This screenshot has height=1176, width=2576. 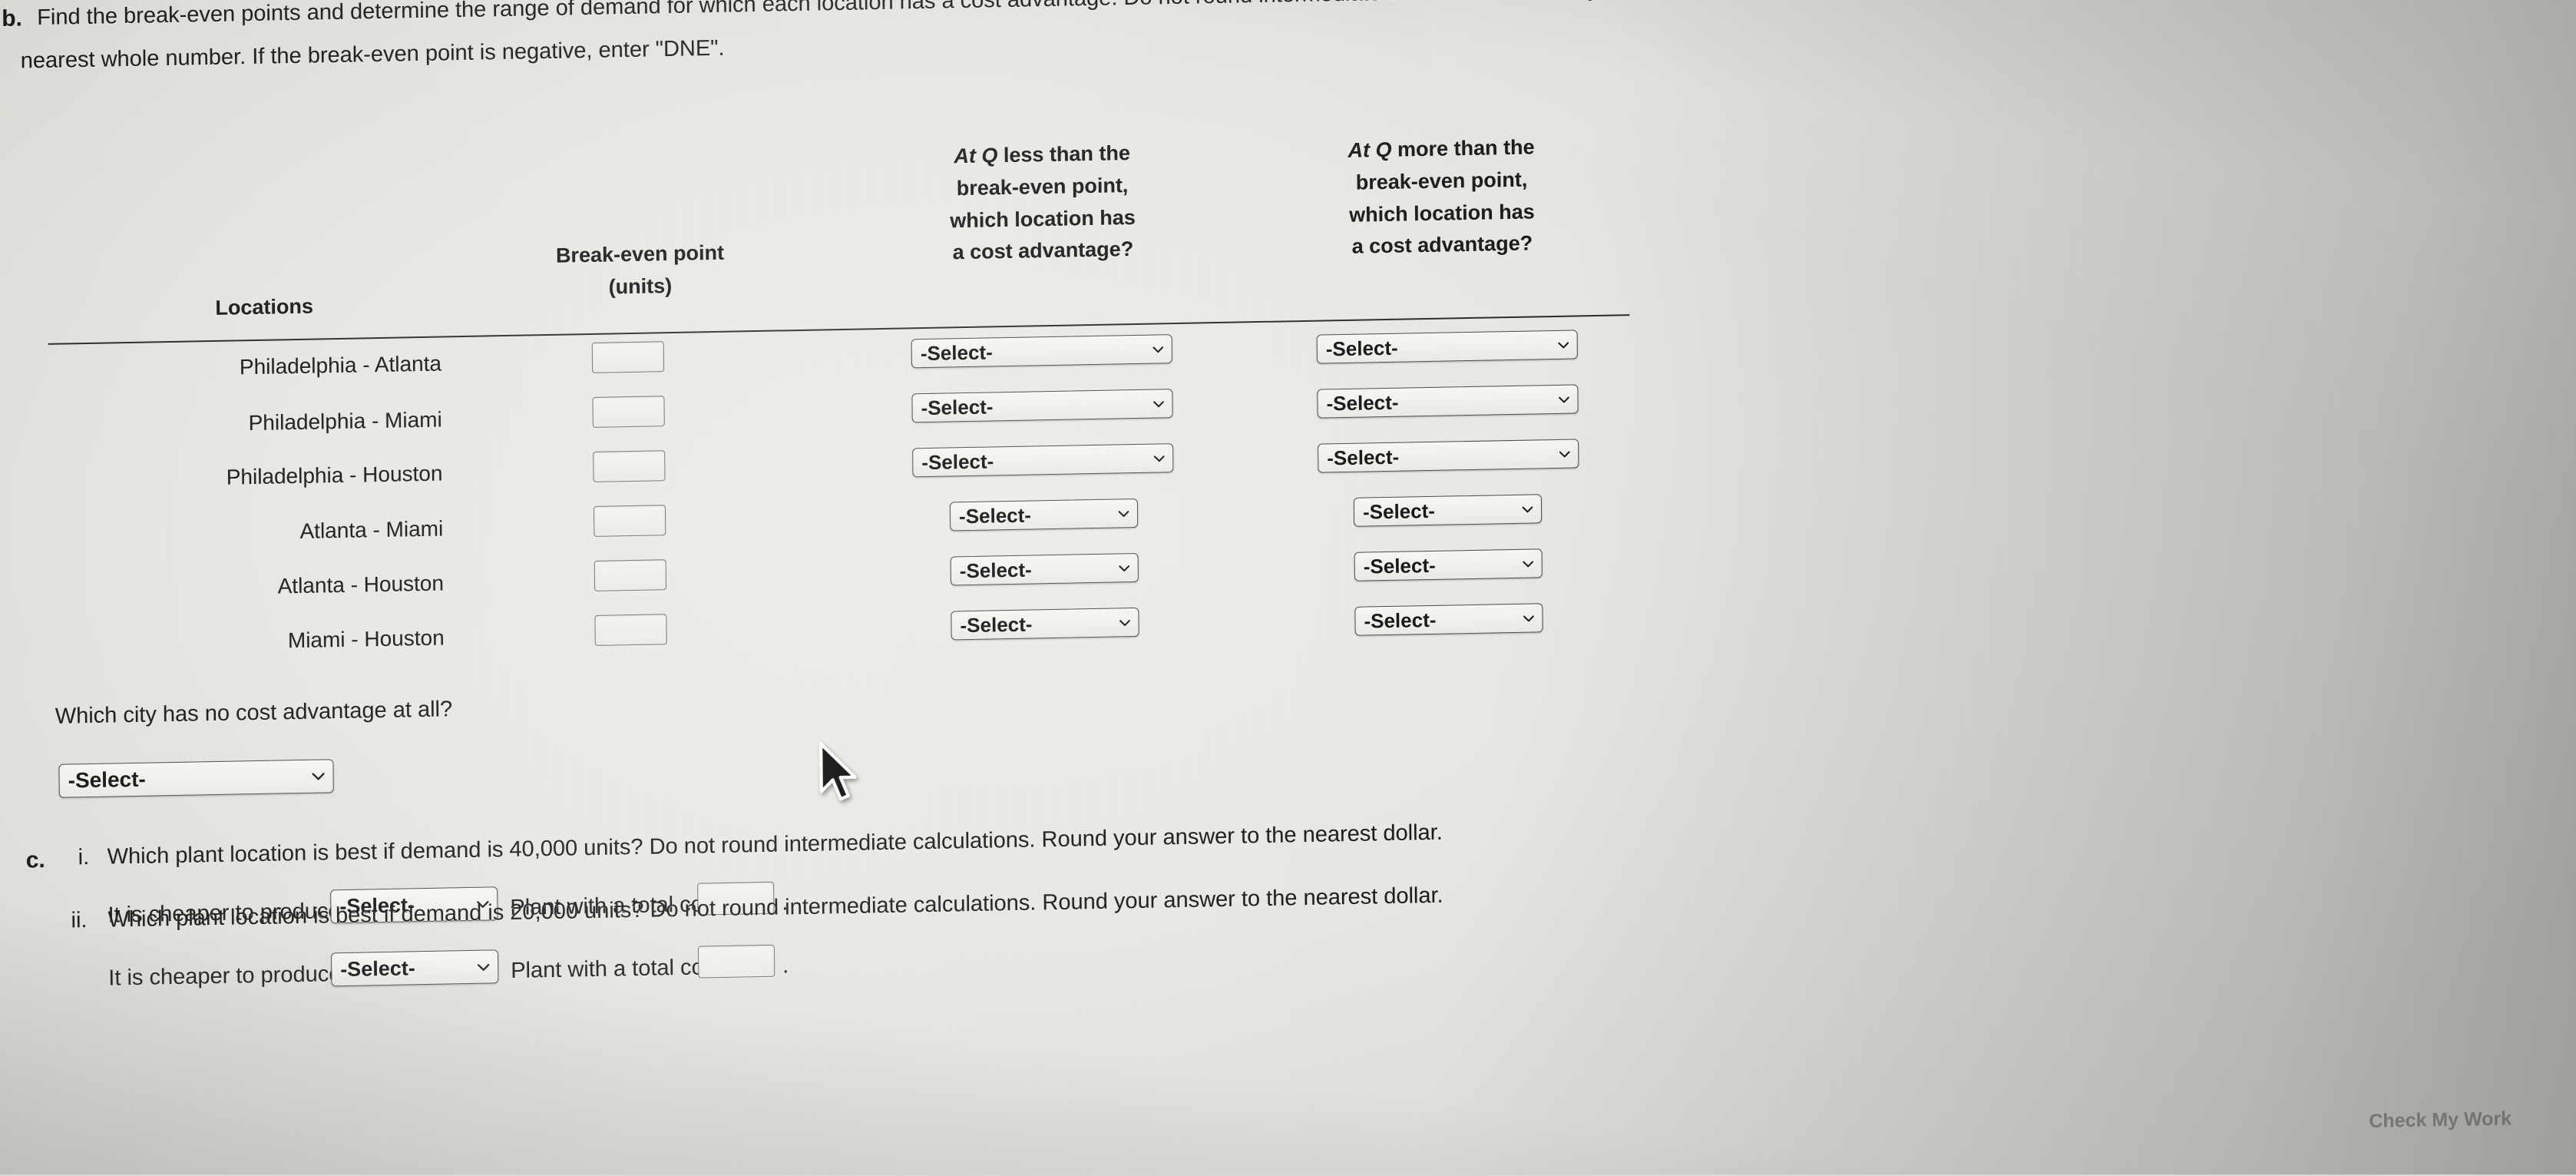 I want to click on less-than-select-label-3: -Select-, so click(x=995, y=515).